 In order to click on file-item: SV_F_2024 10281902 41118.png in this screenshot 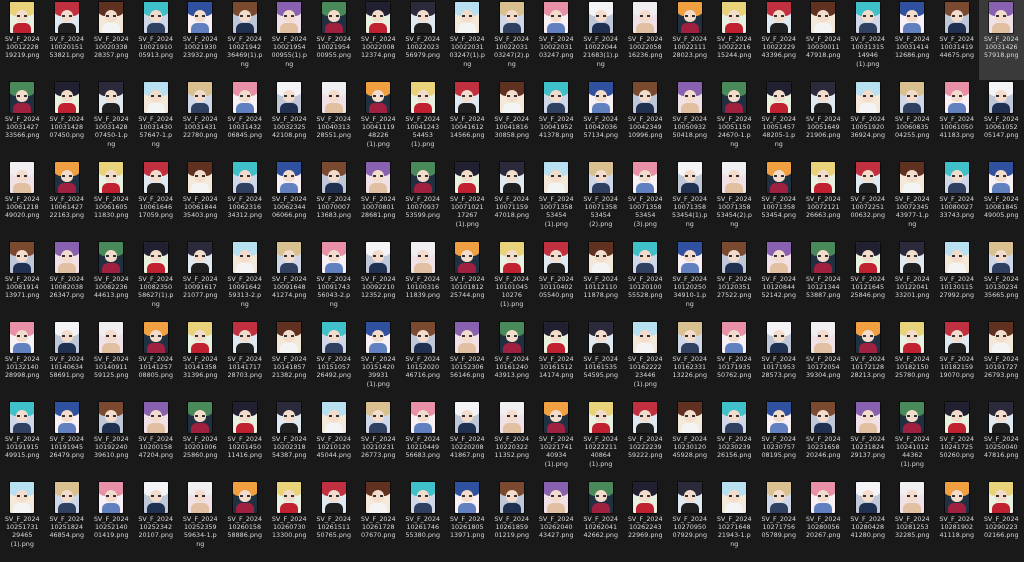, I will do `click(957, 520)`.